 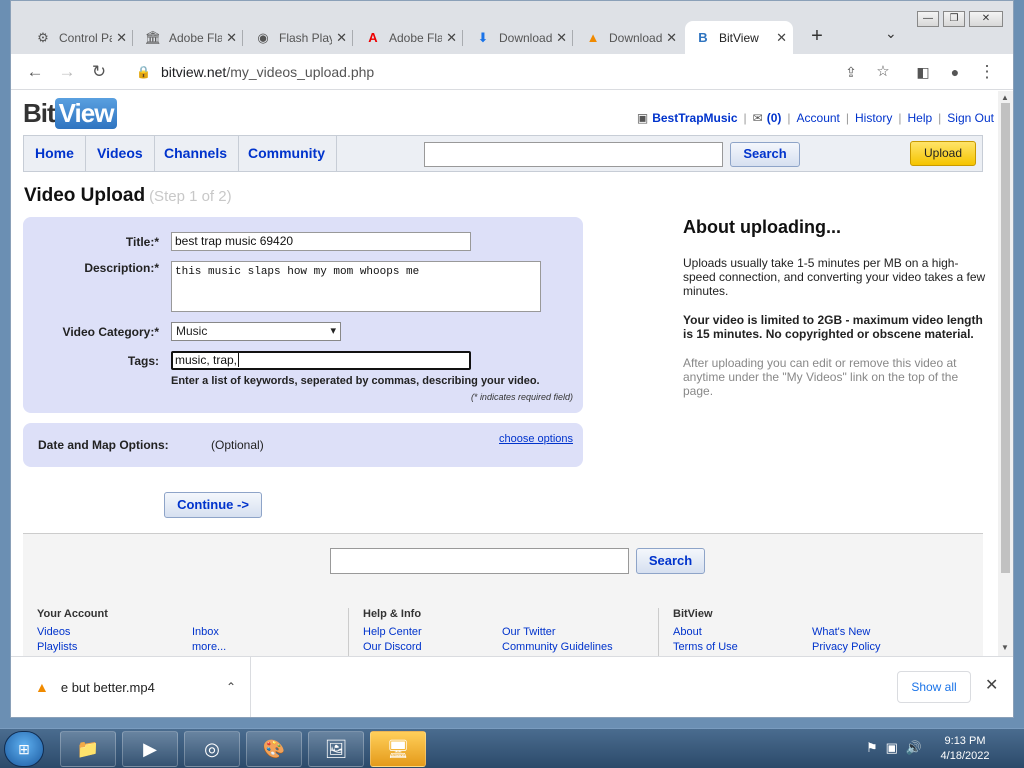 I want to click on bookmark-star-icon: ☆, so click(x=883, y=72).